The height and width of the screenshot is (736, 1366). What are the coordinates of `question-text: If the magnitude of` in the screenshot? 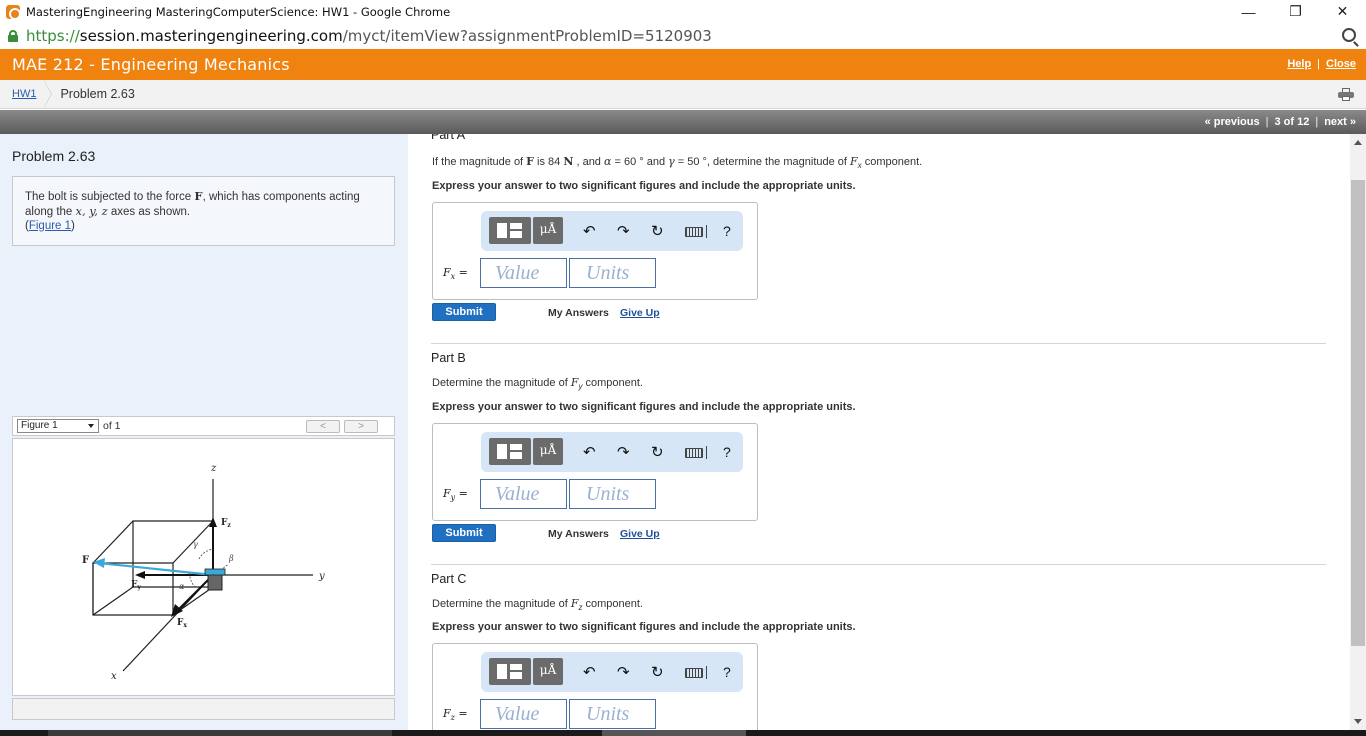 It's located at (479, 162).